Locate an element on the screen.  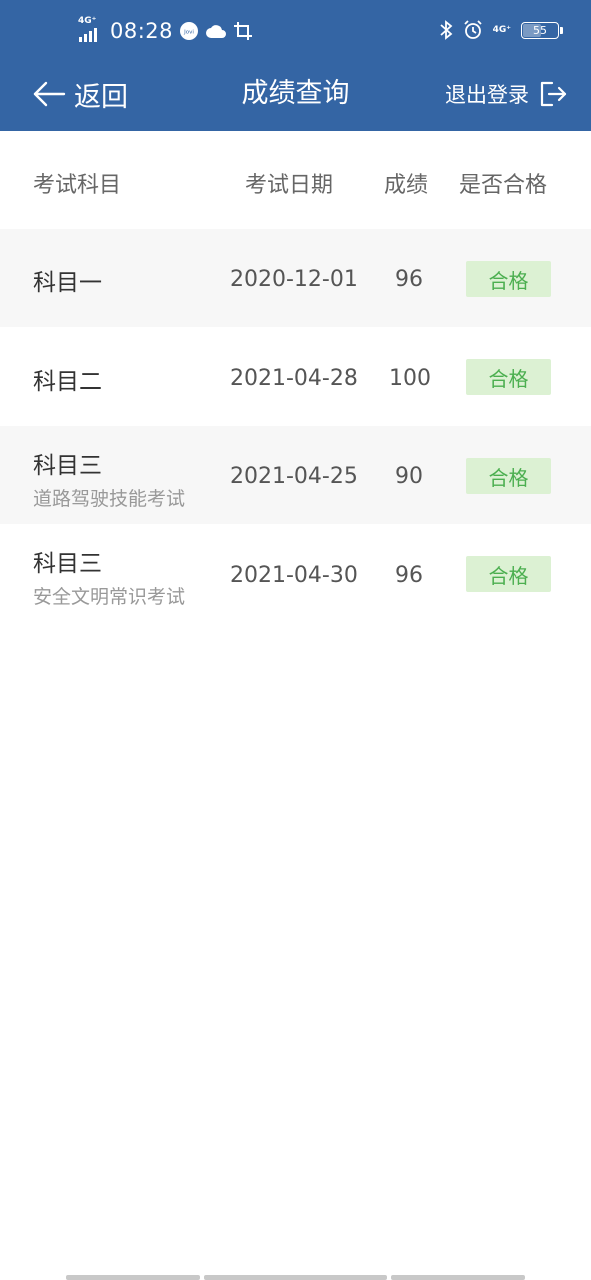
exam-date: 2021-04-25 is located at coordinates (294, 476).